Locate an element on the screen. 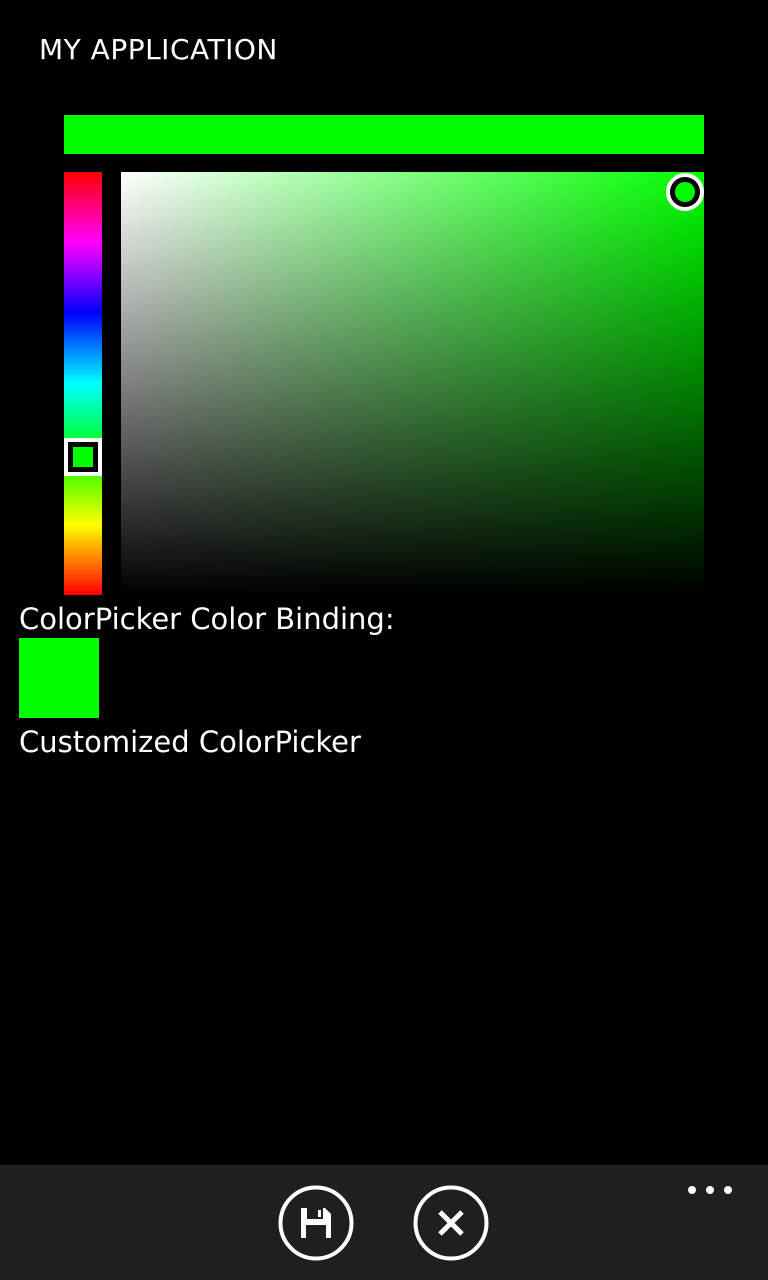  save-icon is located at coordinates (316, 1223).